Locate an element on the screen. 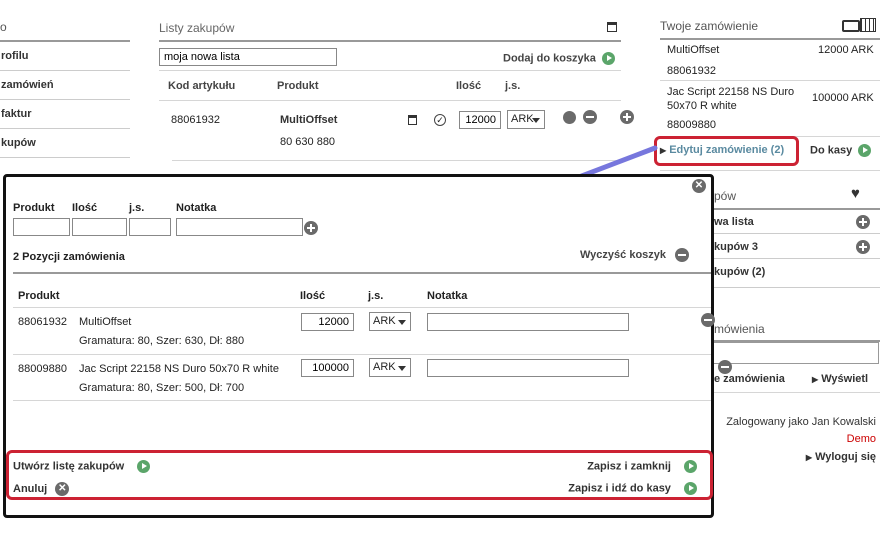 The height and width of the screenshot is (536, 889). list-name-input is located at coordinates (248, 57).